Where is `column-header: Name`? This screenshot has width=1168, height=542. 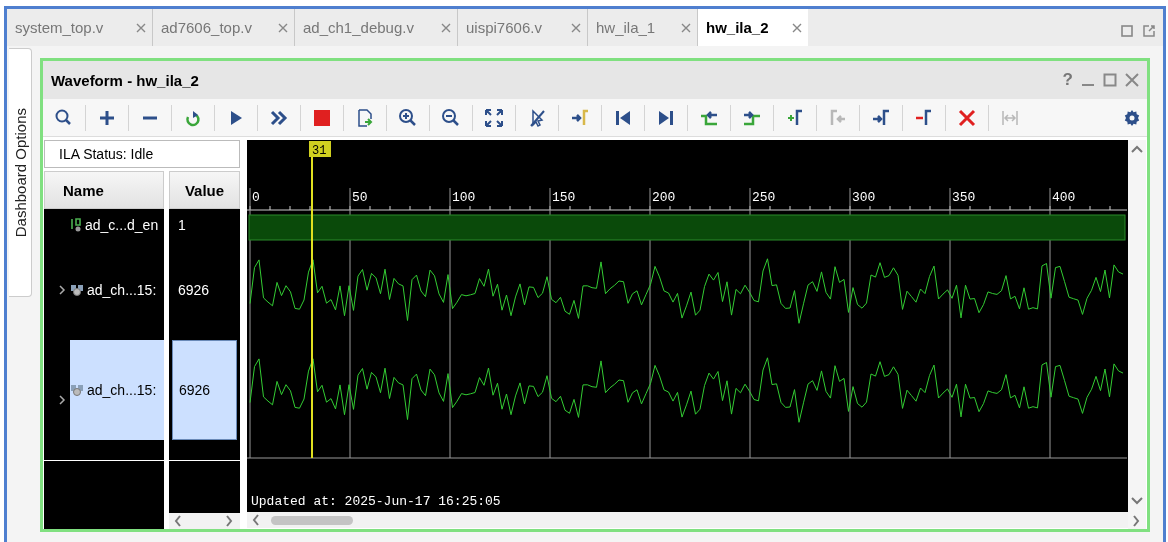 column-header: Name is located at coordinates (104, 190).